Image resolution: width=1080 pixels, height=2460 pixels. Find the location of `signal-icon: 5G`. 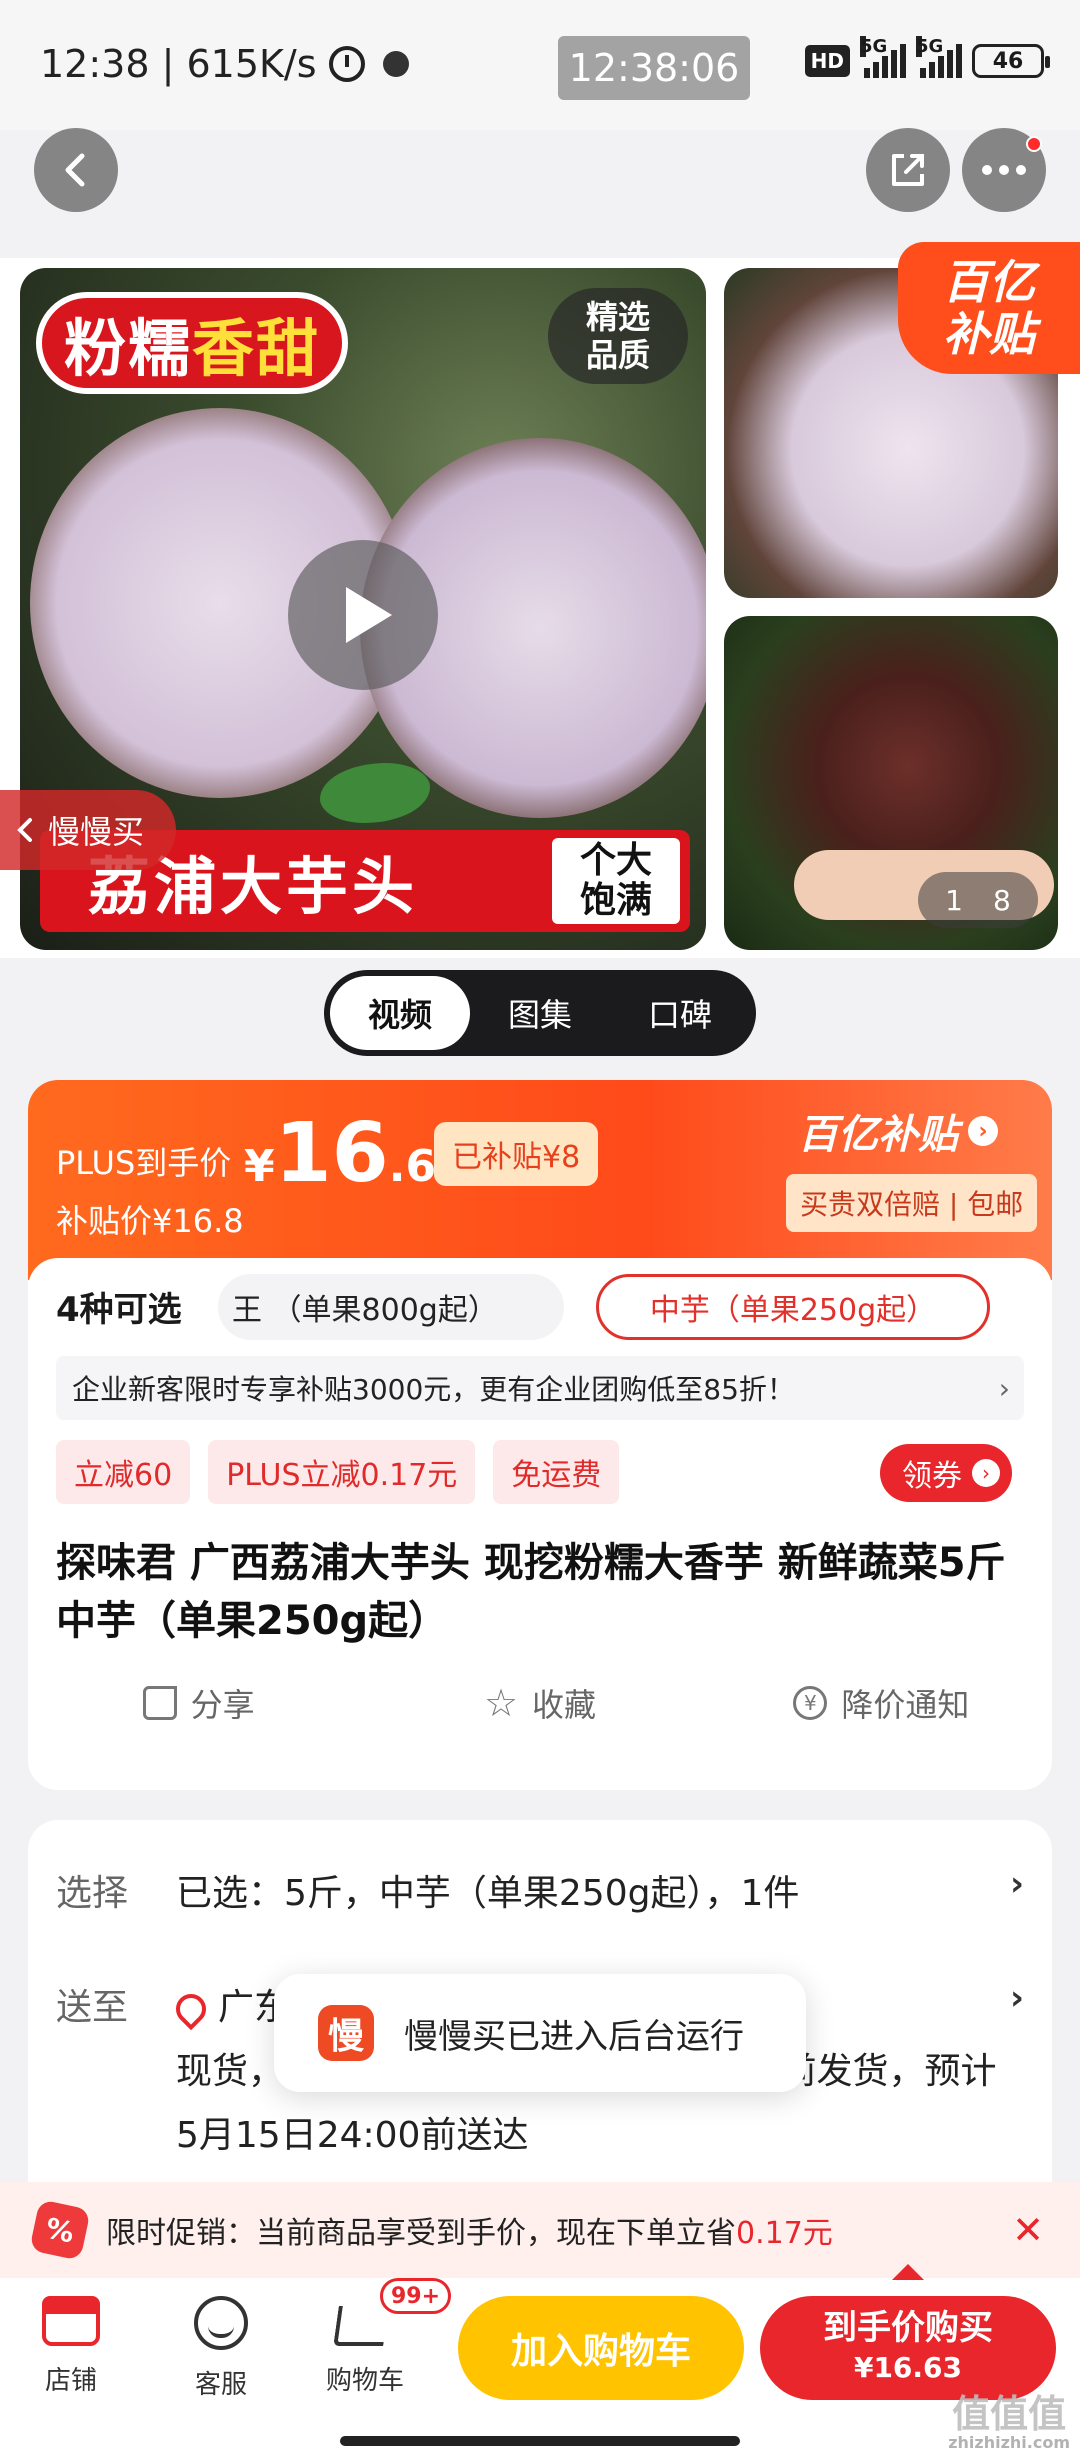

signal-icon: 5G is located at coordinates (883, 57).